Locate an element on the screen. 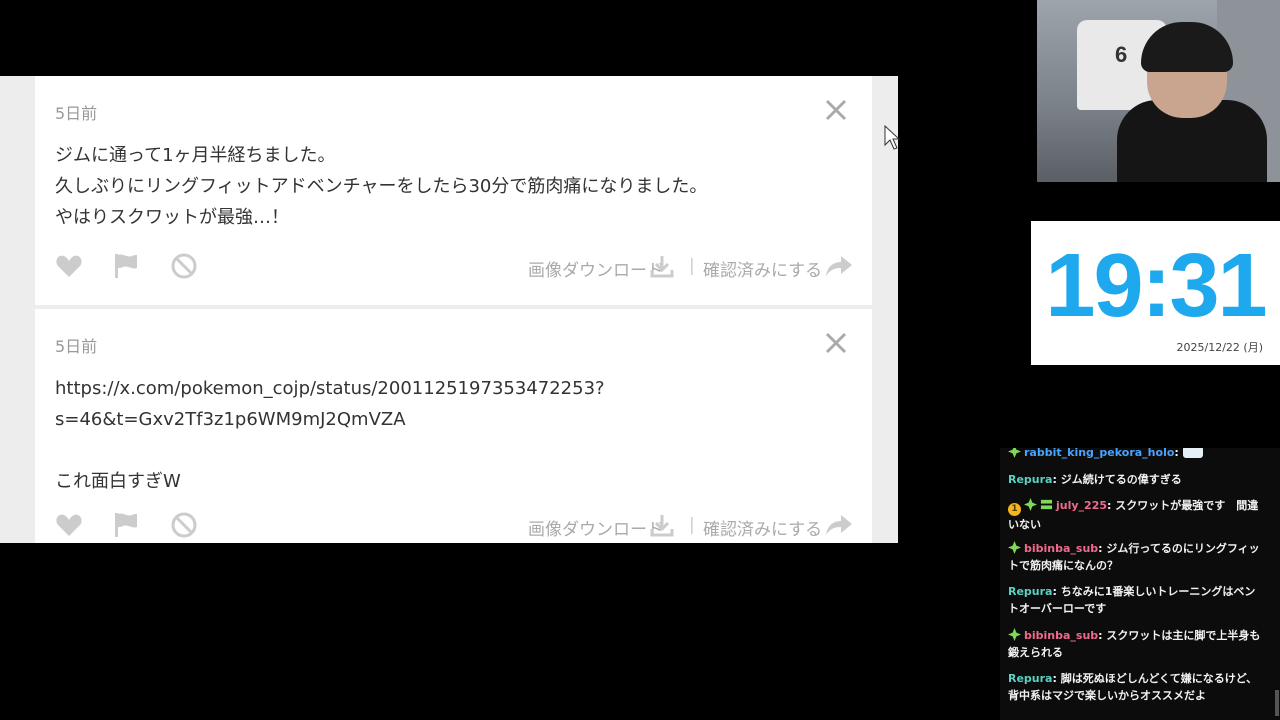 Image resolution: width=1280 pixels, height=720 pixels. member-badge-icon is located at coordinates (1046, 504).